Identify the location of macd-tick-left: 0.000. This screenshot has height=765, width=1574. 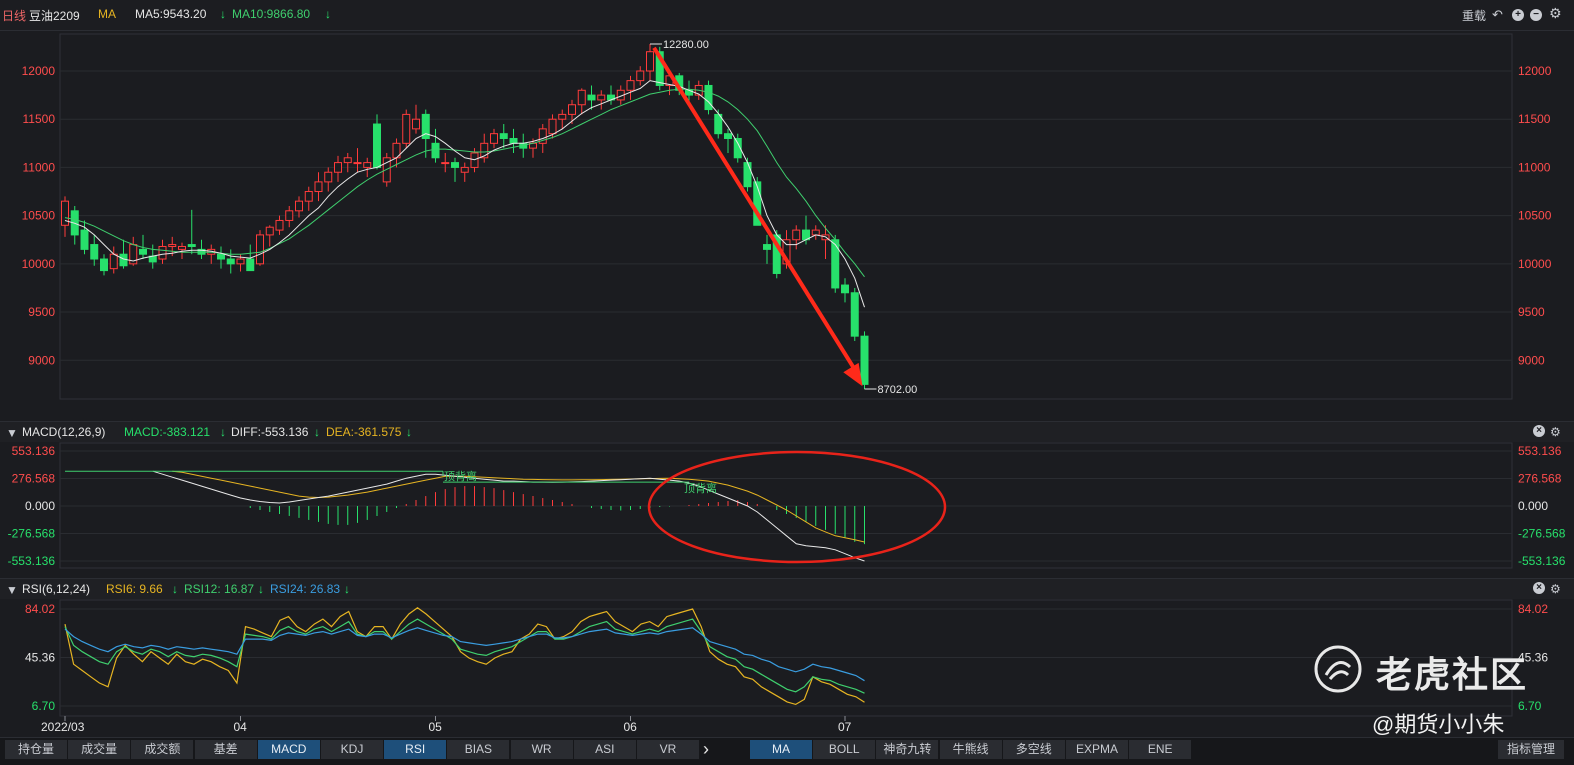
(40, 506).